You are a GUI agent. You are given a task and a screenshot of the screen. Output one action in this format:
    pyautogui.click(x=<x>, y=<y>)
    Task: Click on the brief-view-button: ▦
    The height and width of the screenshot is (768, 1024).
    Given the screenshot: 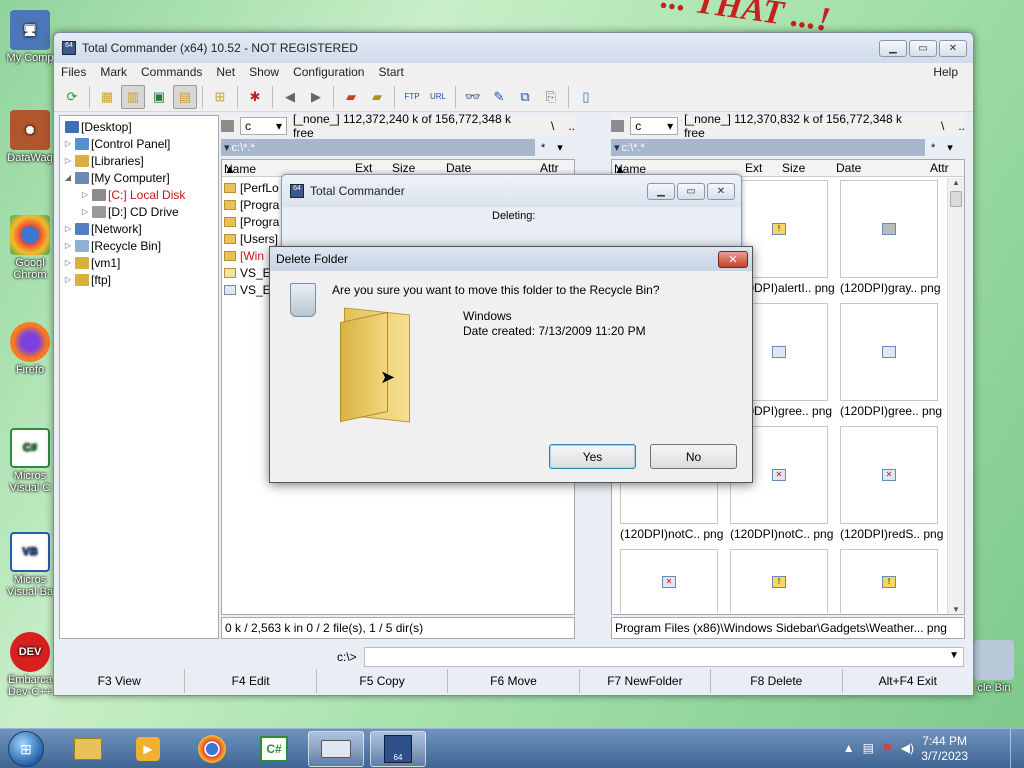 What is the action you would take?
    pyautogui.click(x=107, y=97)
    